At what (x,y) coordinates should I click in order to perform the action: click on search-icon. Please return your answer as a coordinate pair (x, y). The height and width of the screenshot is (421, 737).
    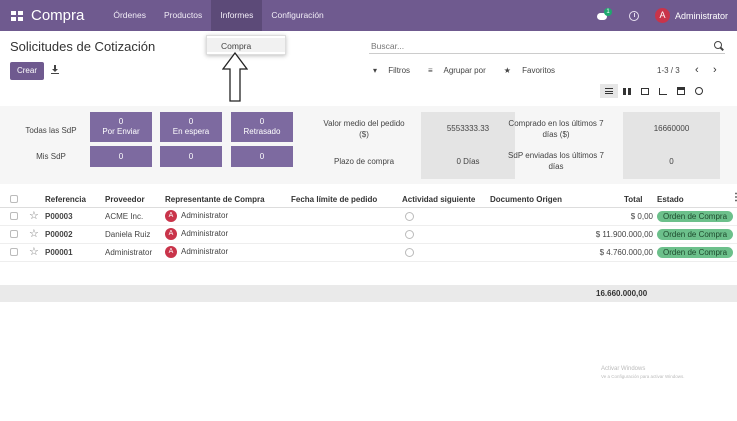
    Looking at the image, I should click on (718, 45).